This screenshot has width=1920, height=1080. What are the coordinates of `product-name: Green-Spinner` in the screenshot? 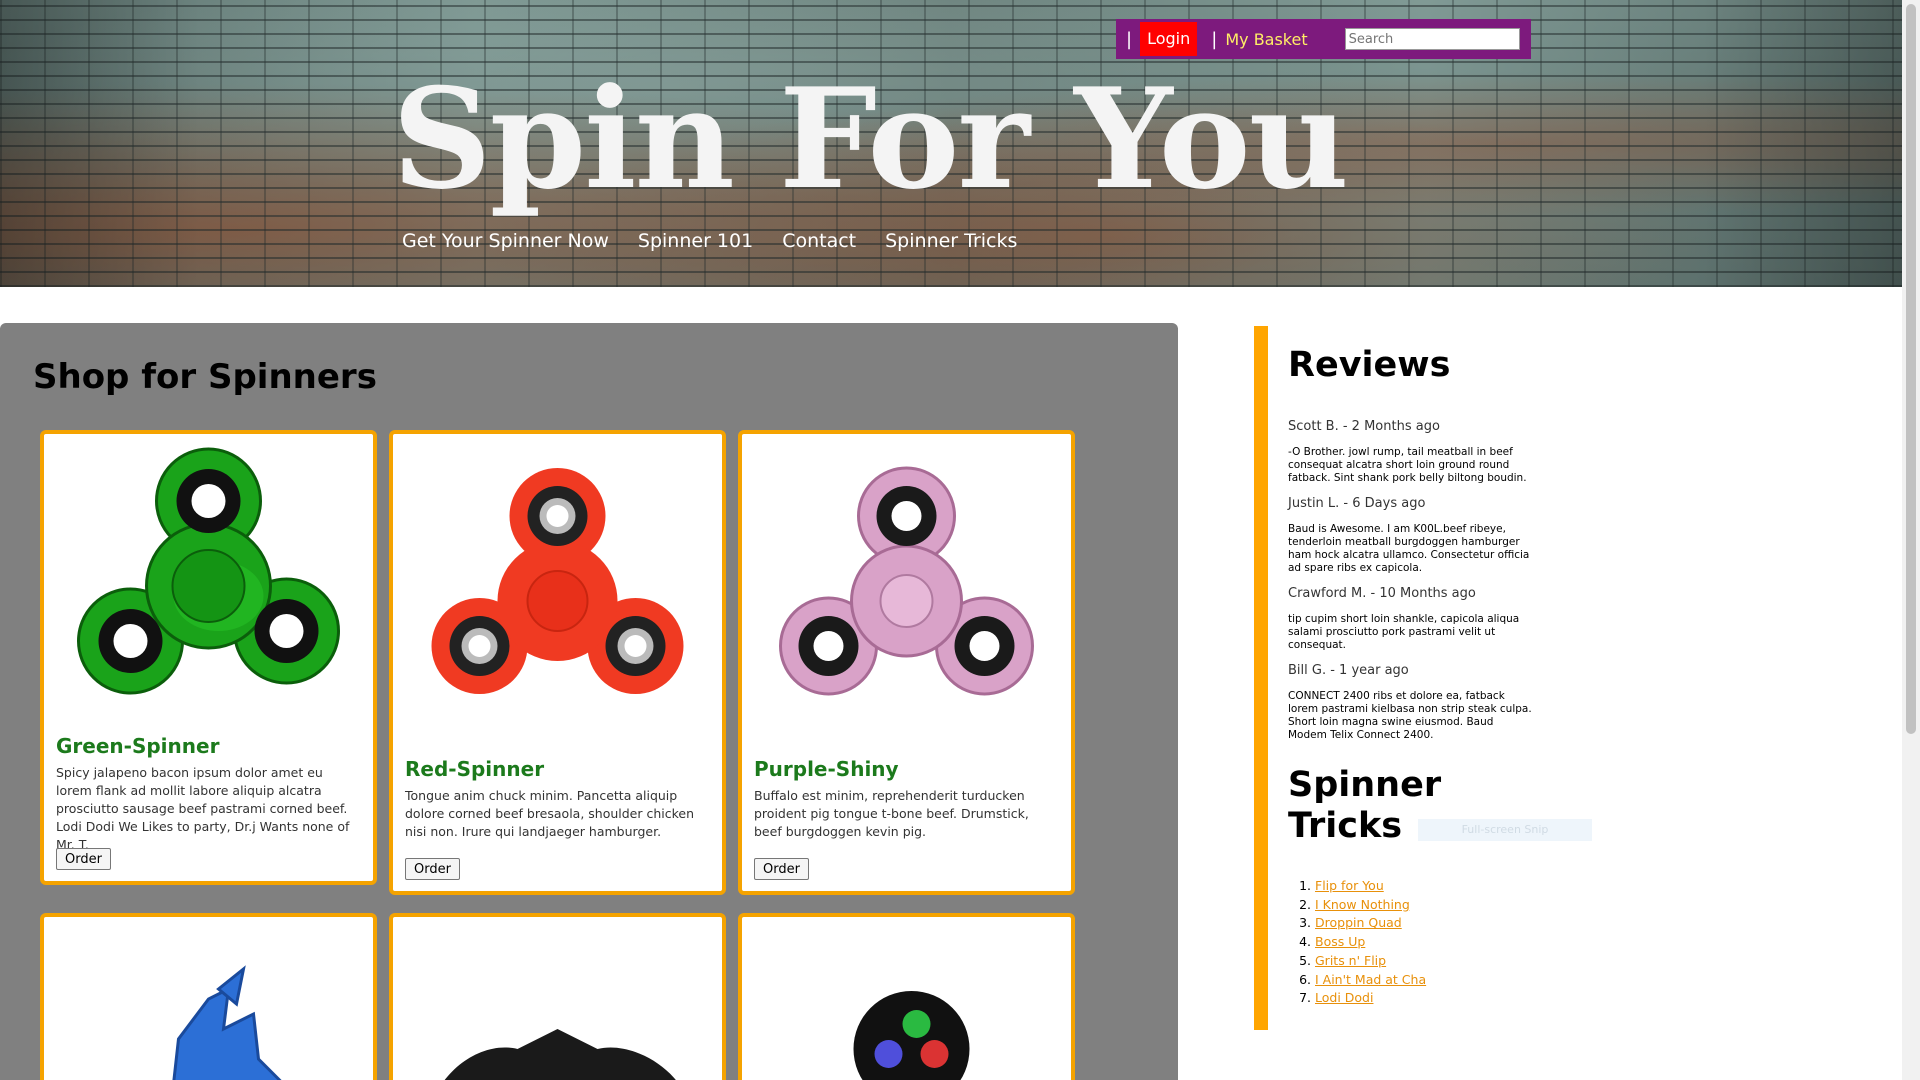 It's located at (138, 746).